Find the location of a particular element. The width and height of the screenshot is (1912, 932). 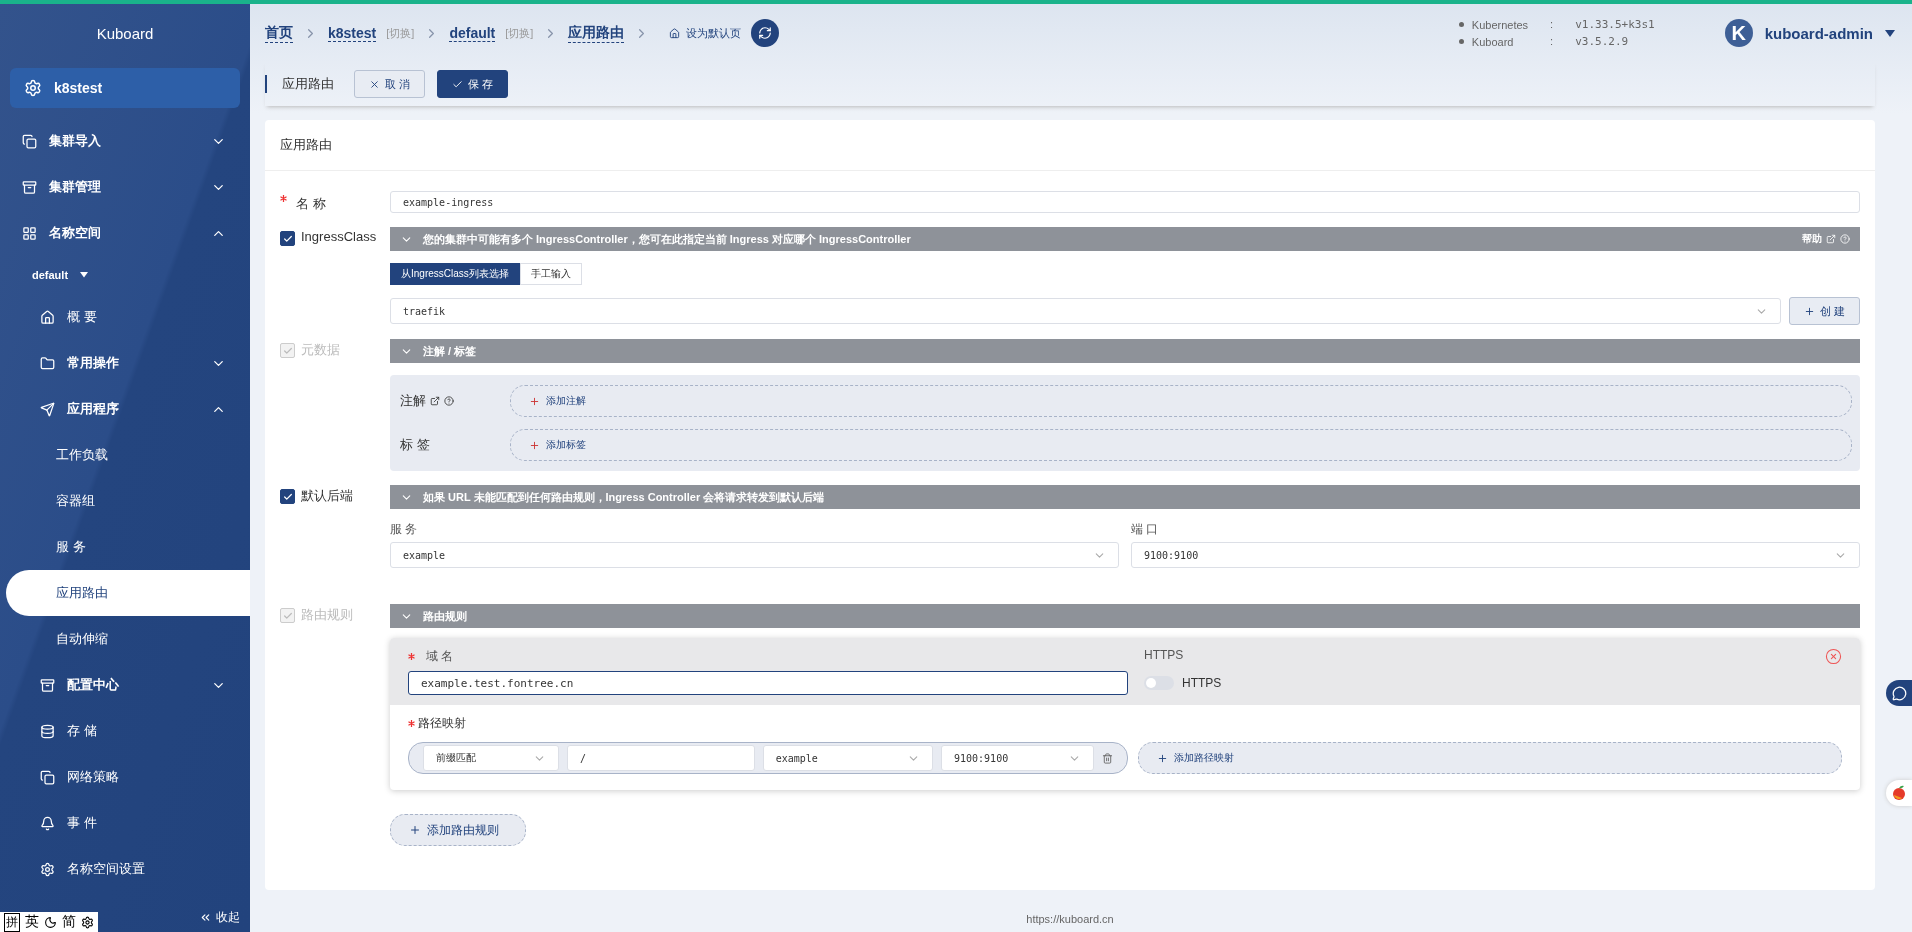

sidebar-item: 工作负载 is located at coordinates (125, 455).